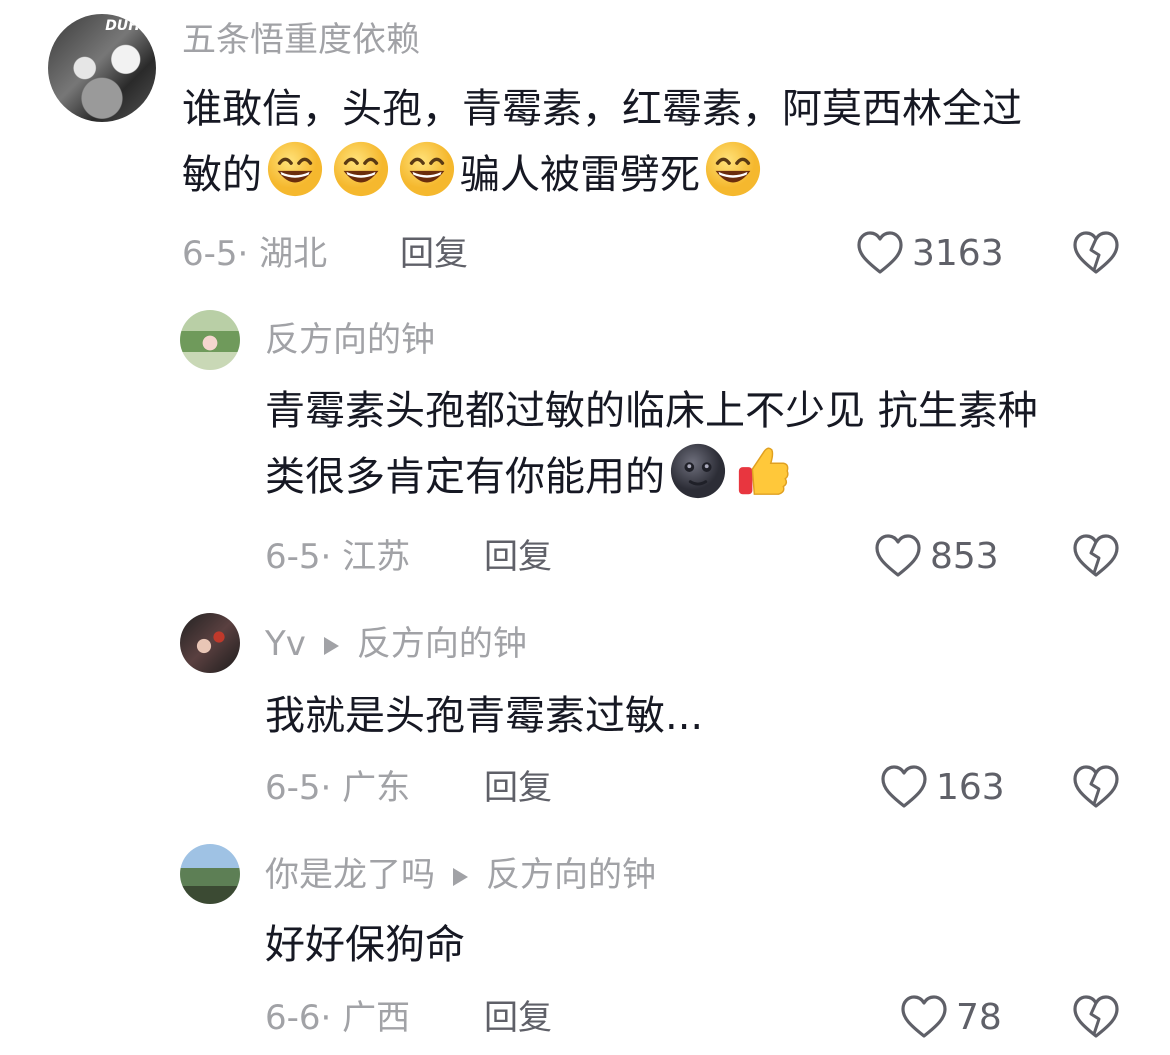 Image resolution: width=1170 pixels, height=1055 pixels. Describe the element at coordinates (651, 411) in the screenshot. I see `comment-text-line: 青霉素头孢都过敏的临床上不少见 抗生素种` at that location.